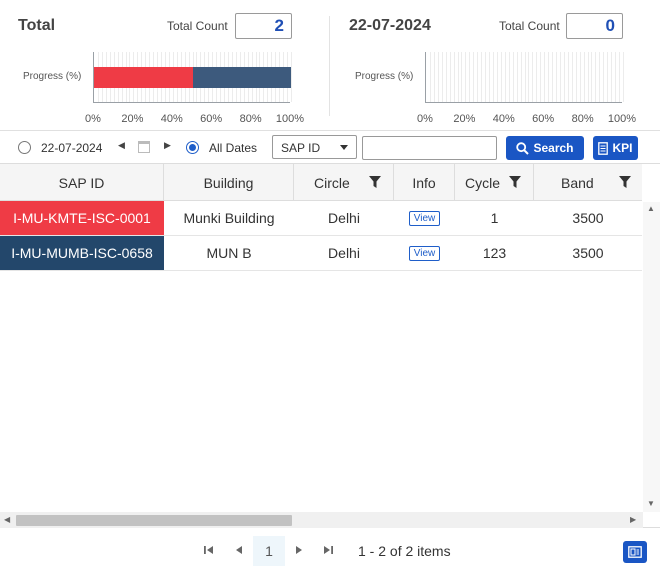 Image resolution: width=660 pixels, height=569 pixels. I want to click on column-header-circle: Circle, so click(344, 182).